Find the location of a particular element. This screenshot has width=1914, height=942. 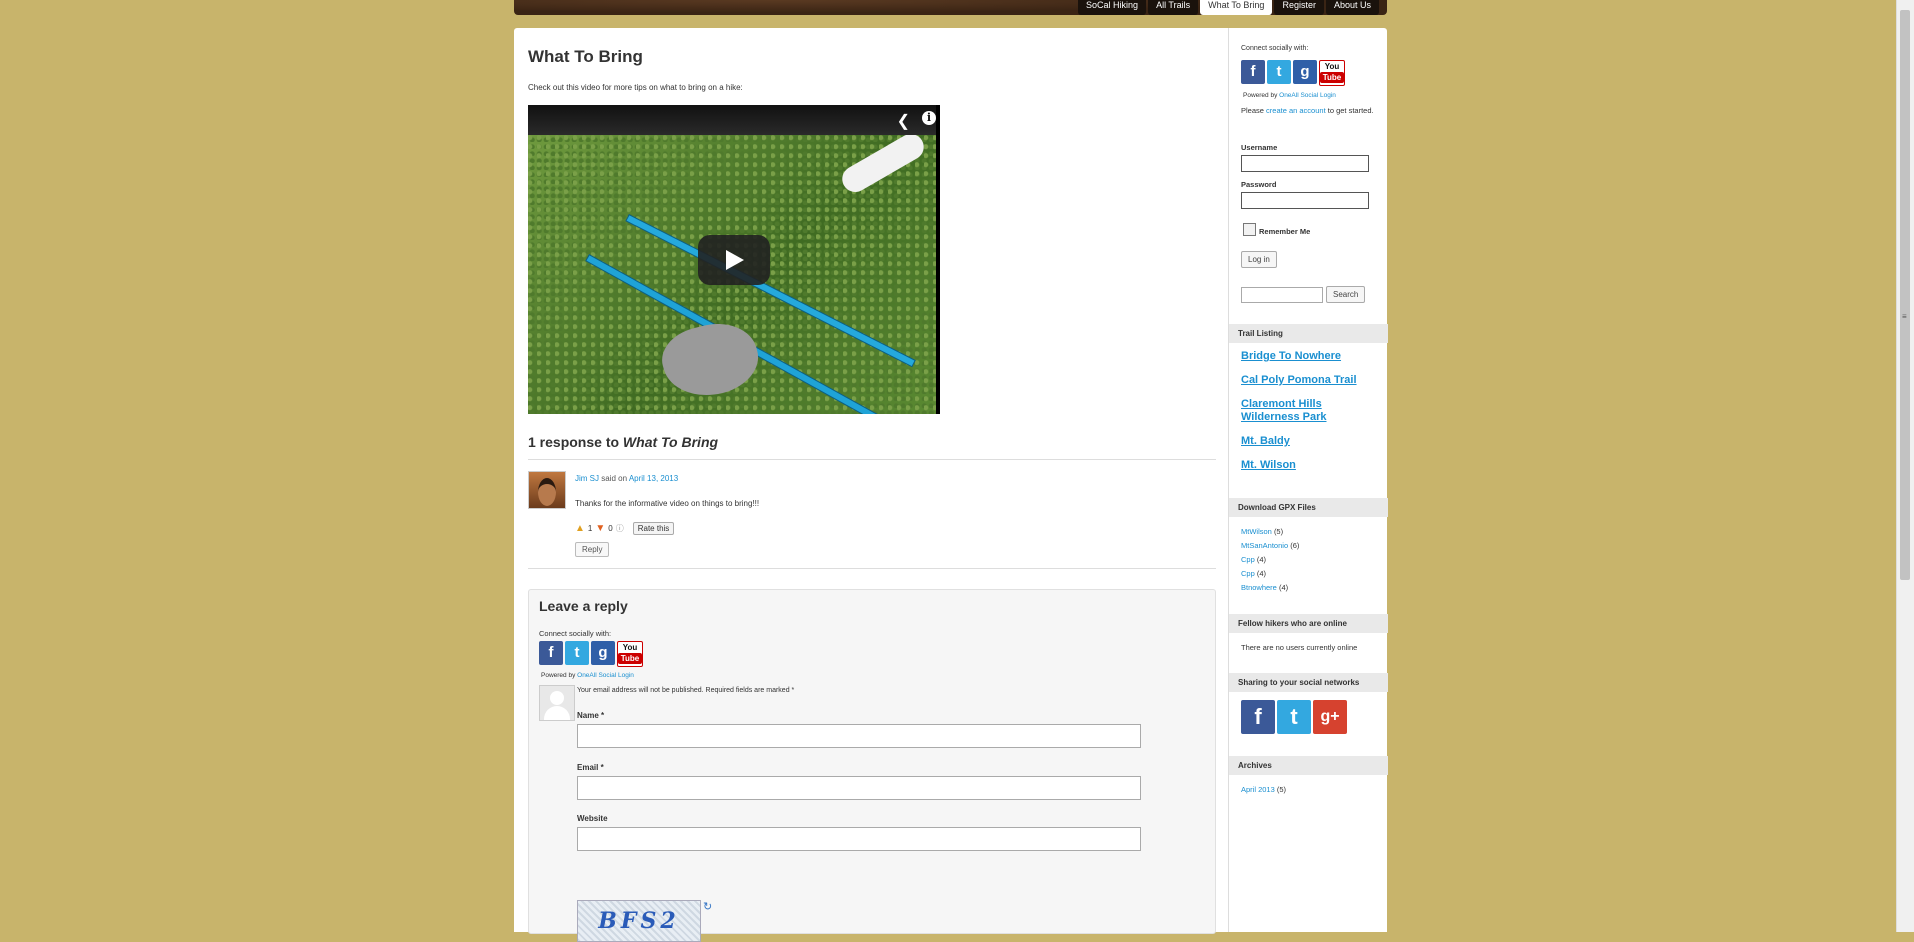

thumbs-up-icon: ▲ is located at coordinates (580, 528).